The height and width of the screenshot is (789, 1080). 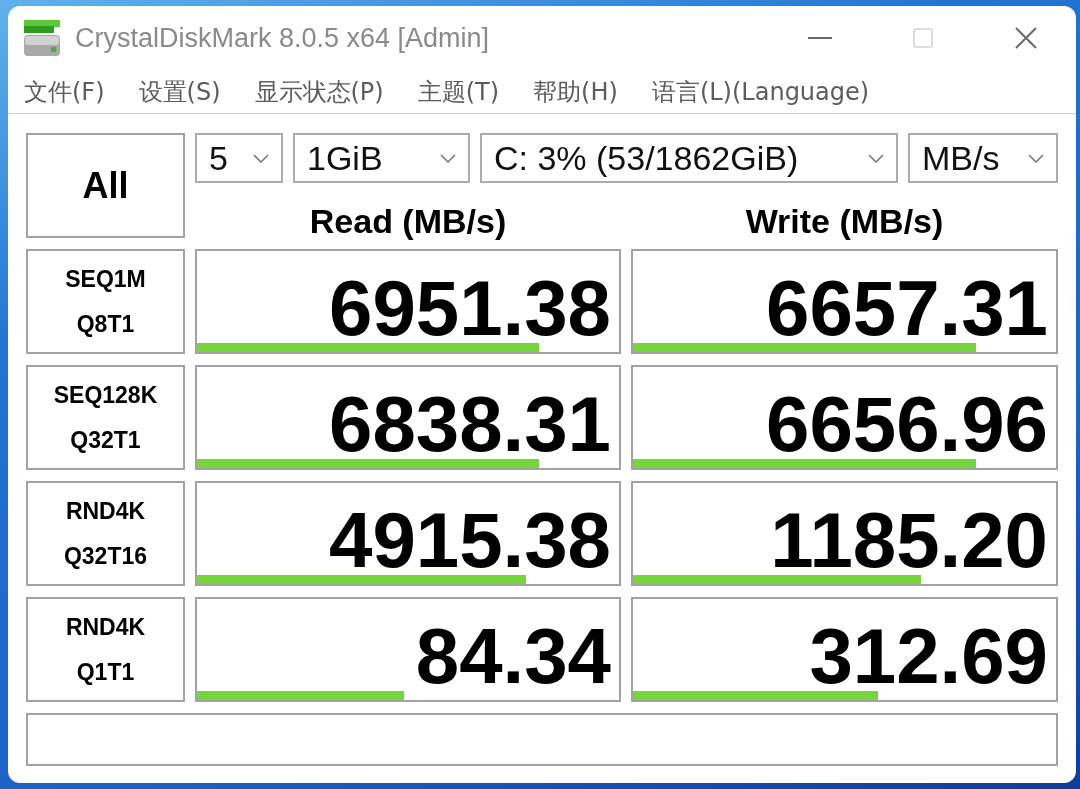 I want to click on result-value: 84.34, so click(x=513, y=656).